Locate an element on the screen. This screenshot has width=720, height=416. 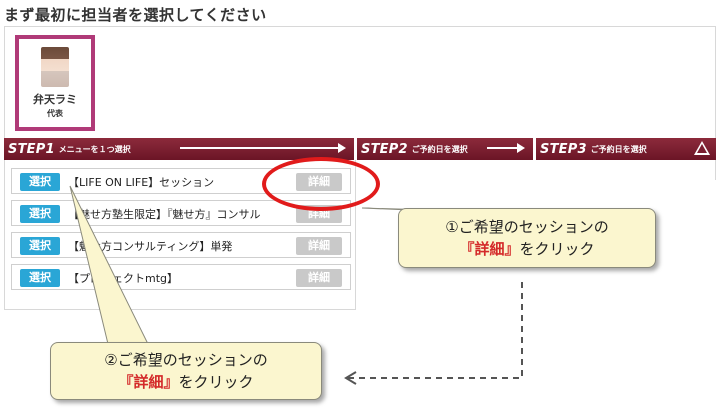
menu-item-name: 【魅せ方塾生限定】『魅せ方』コンサル is located at coordinates (164, 214).